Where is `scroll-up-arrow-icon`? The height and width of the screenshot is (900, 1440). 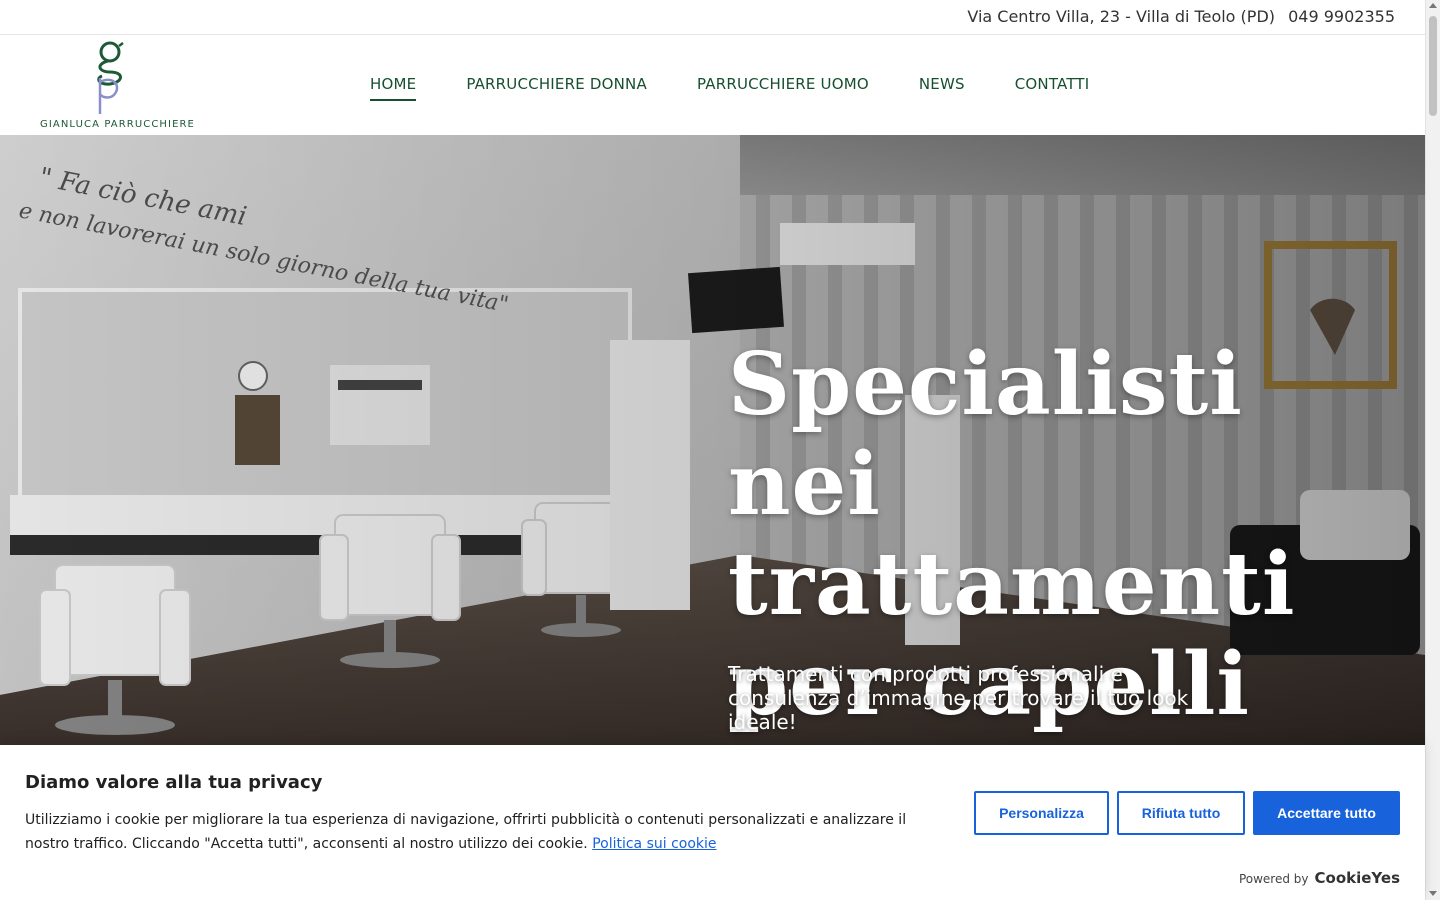
scroll-up-arrow-icon is located at coordinates (1433, 5).